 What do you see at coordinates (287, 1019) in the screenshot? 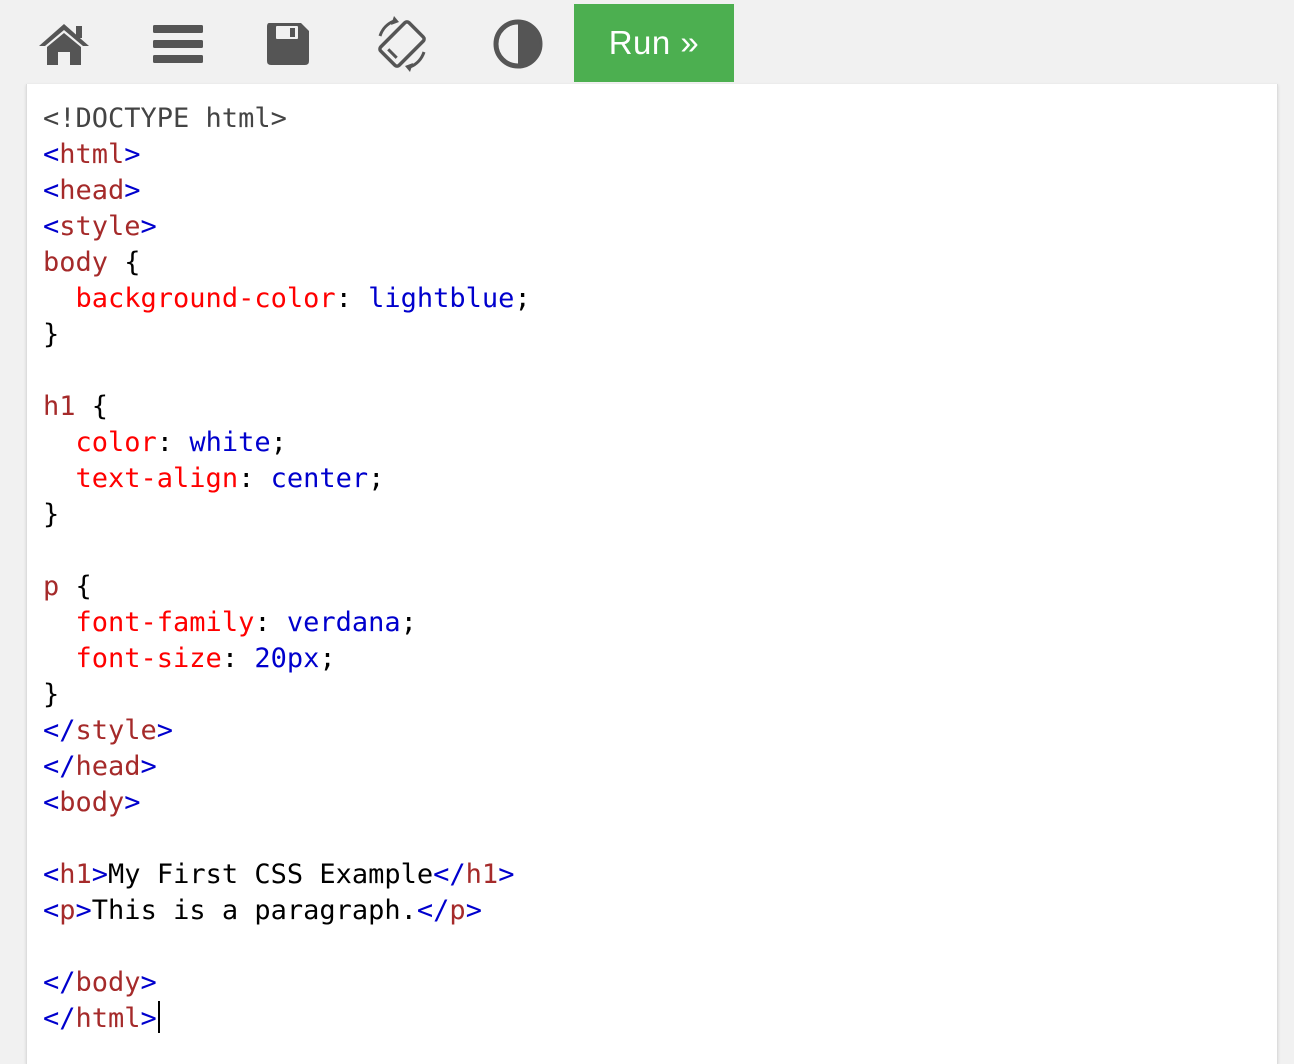
I see `code-line: </html>` at bounding box center [287, 1019].